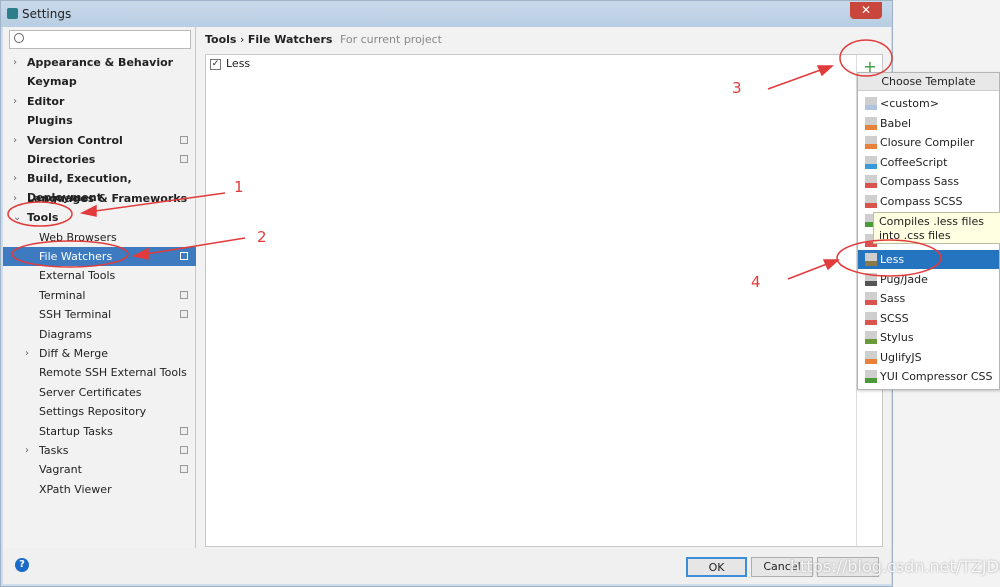 This screenshot has height=587, width=1000. What do you see at coordinates (262, 237) in the screenshot?
I see `annotation-2: 2` at bounding box center [262, 237].